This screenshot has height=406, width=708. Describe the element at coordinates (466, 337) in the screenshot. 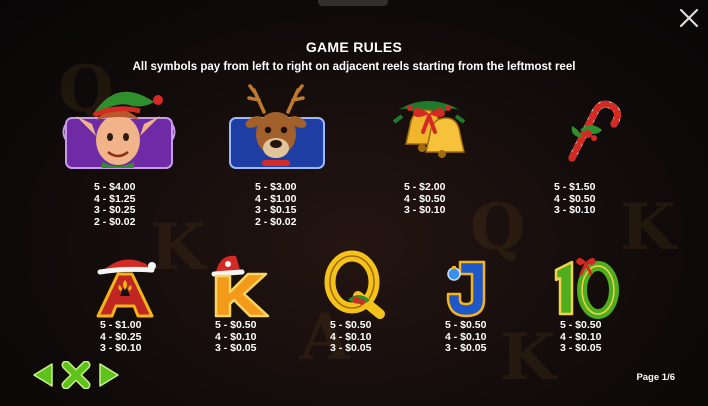

I see `jack-paytable: 5 - $0.50 4 - $0.10 3 - $0.05` at that location.